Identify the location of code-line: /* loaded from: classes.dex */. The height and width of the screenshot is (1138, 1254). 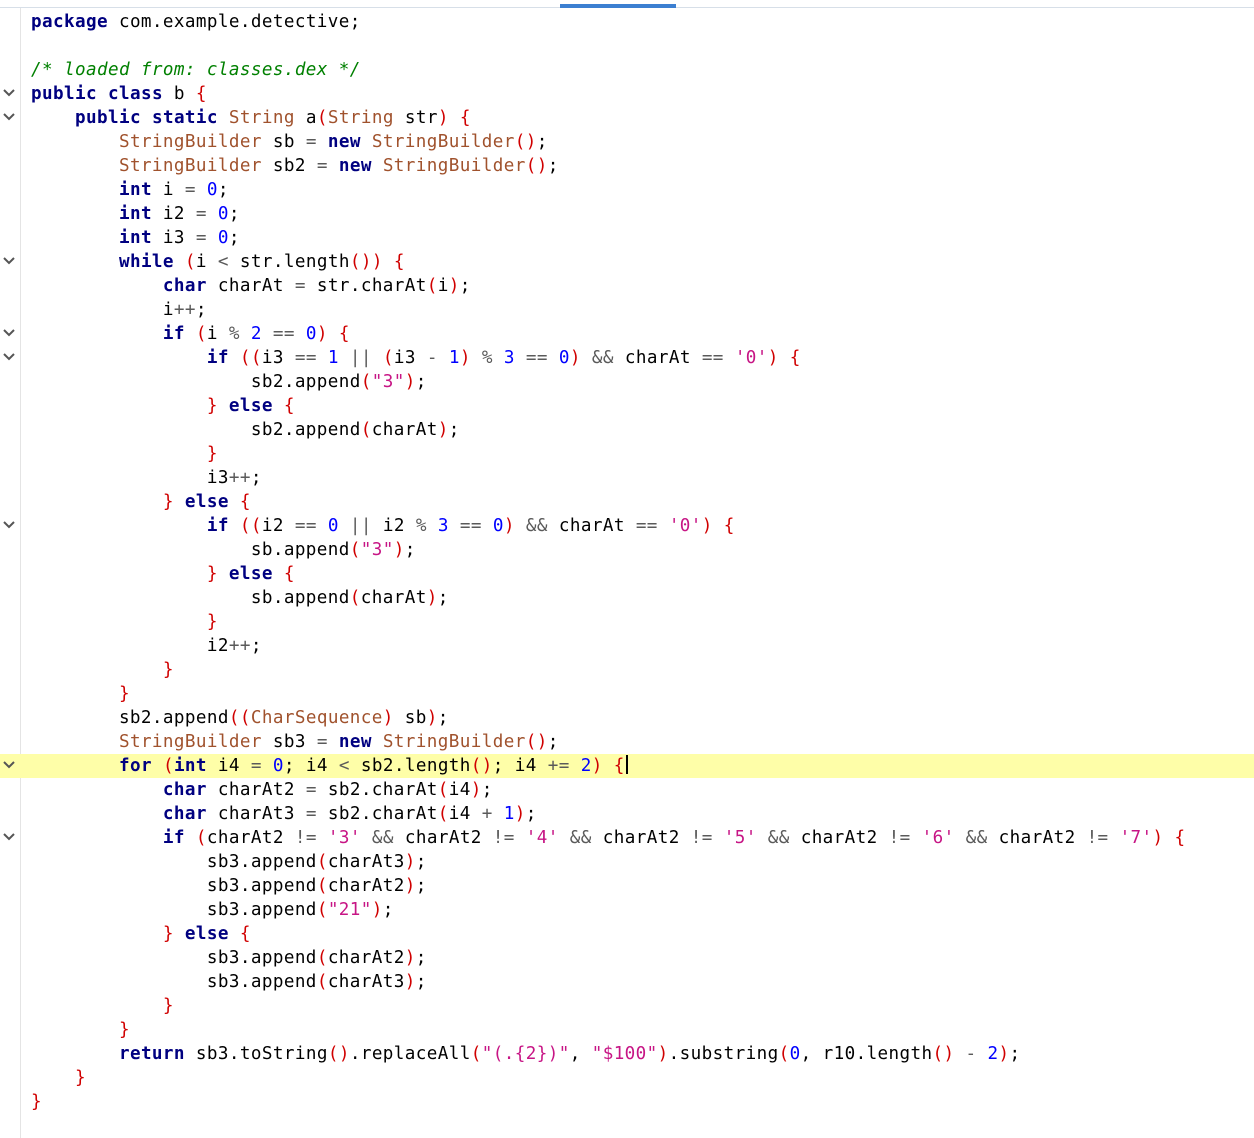
(627, 70).